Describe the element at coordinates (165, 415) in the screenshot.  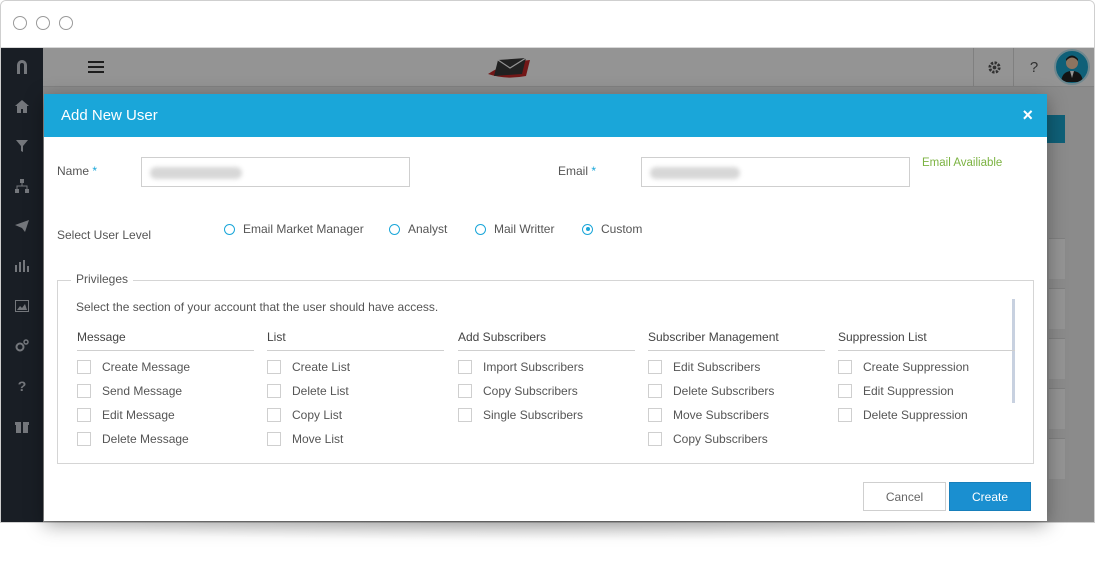
I see `checkbox-edit-message: Edit Message` at that location.